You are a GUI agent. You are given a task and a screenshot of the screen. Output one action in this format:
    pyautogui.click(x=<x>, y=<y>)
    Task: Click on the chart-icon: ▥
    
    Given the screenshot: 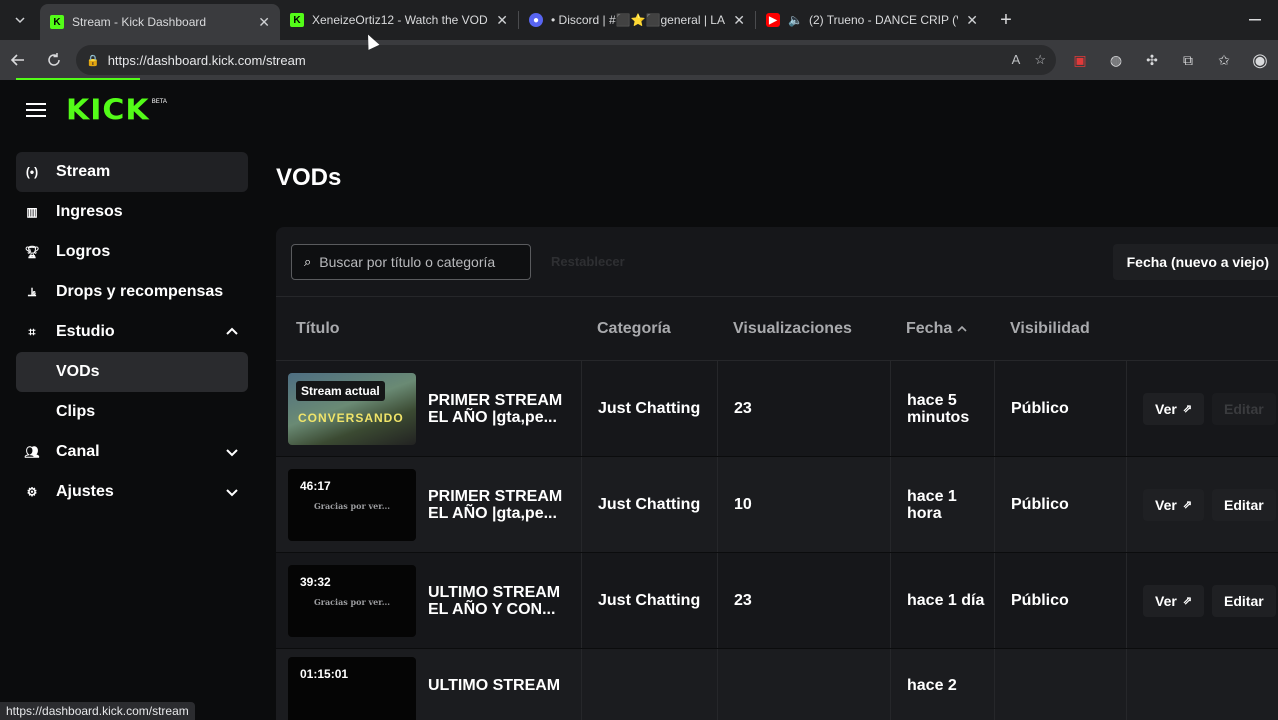 What is the action you would take?
    pyautogui.click(x=32, y=212)
    